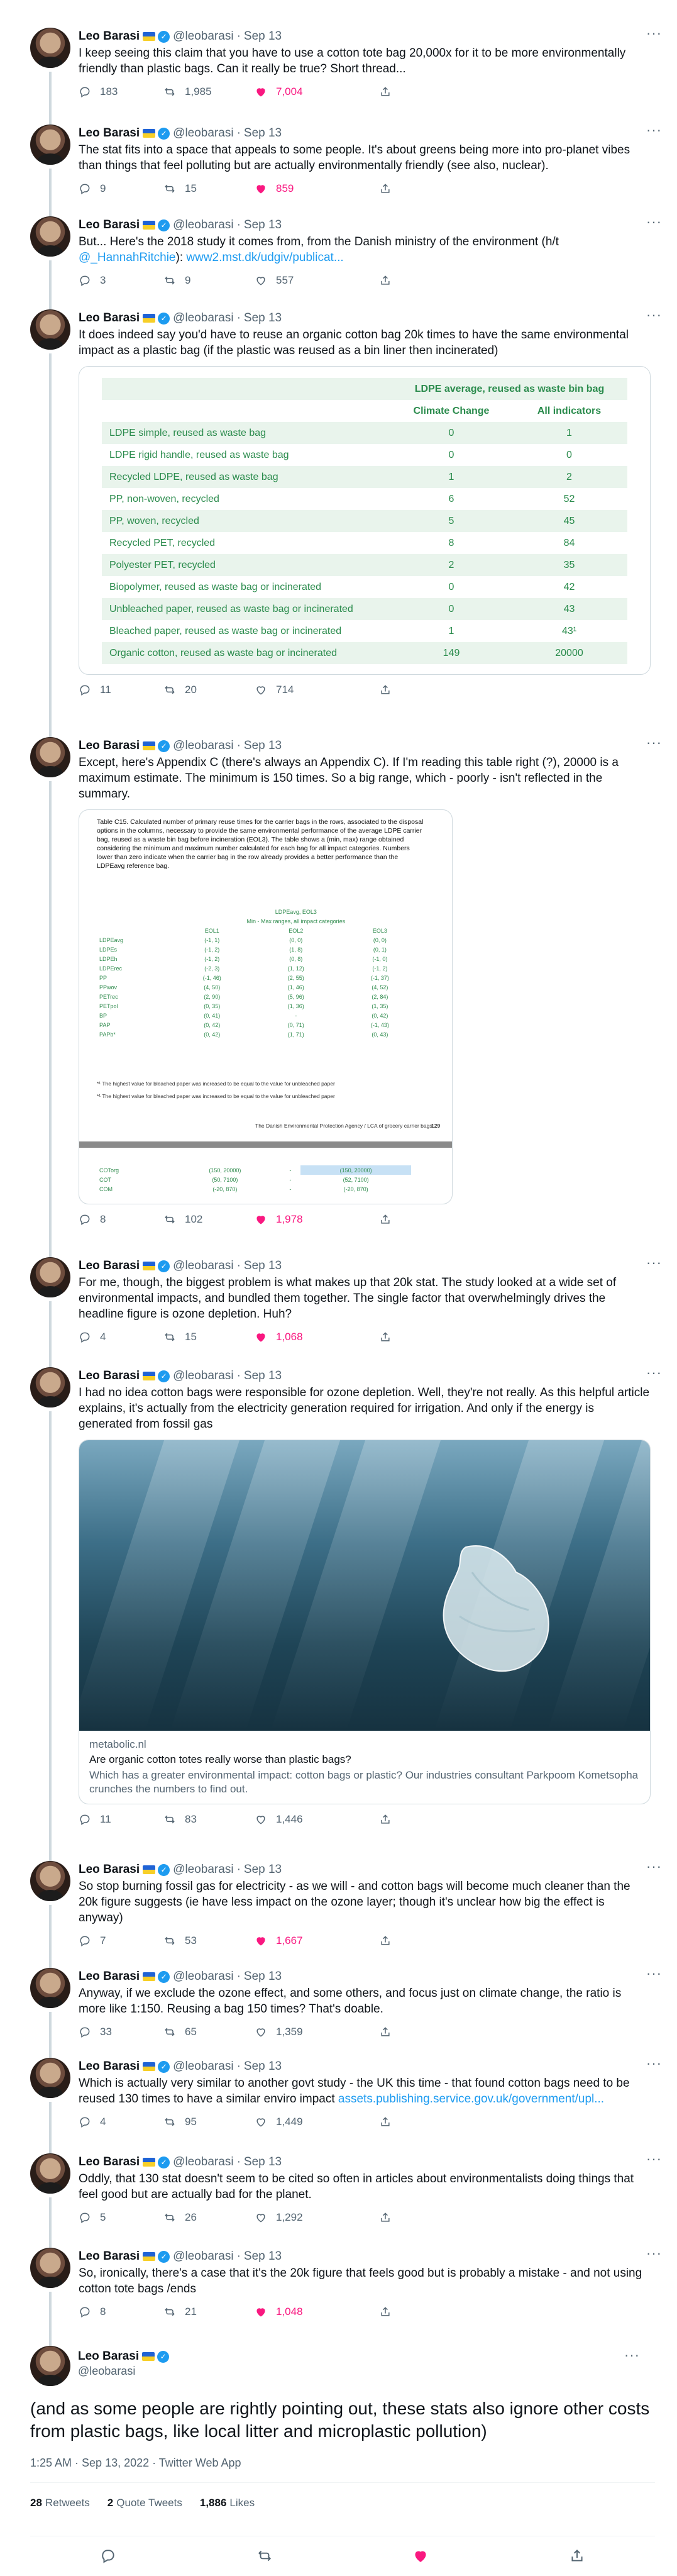 The height and width of the screenshot is (2576, 677). I want to click on retweet-button, so click(265, 2557).